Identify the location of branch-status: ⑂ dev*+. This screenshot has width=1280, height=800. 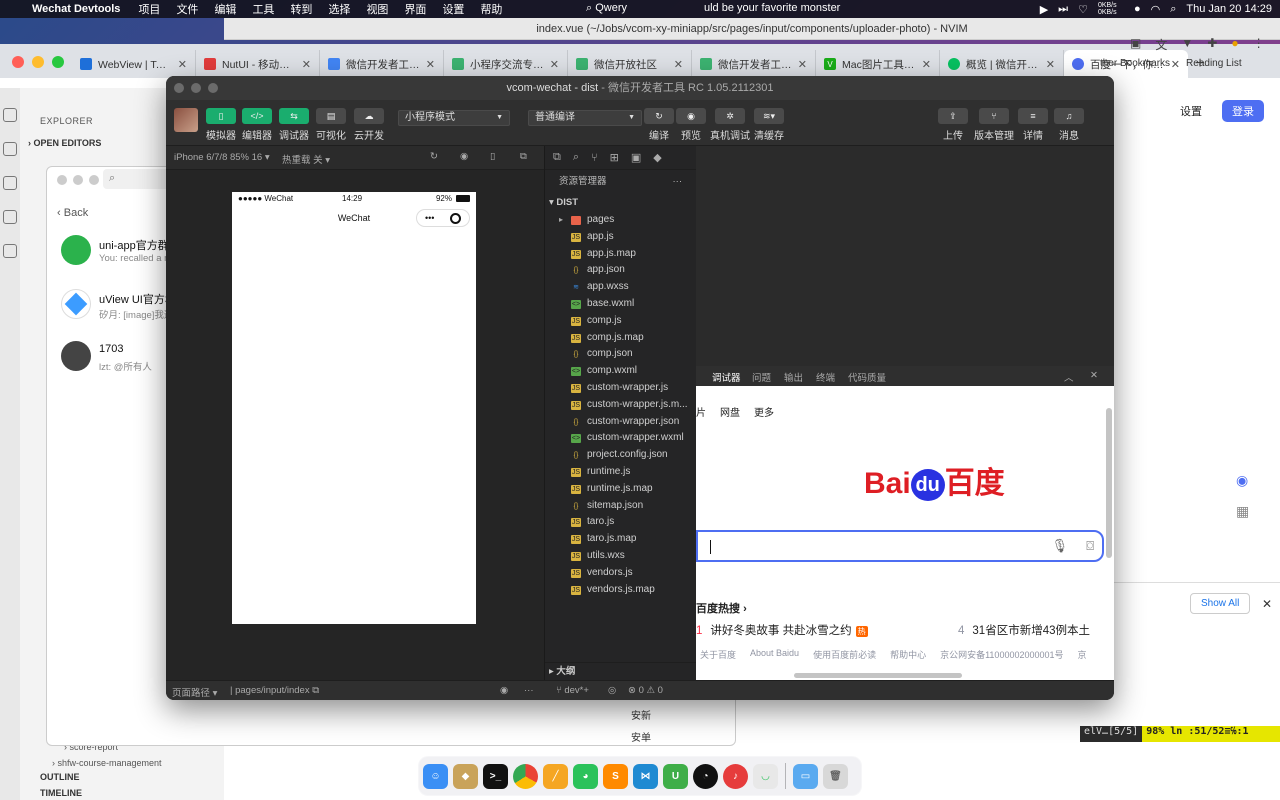
(572, 690).